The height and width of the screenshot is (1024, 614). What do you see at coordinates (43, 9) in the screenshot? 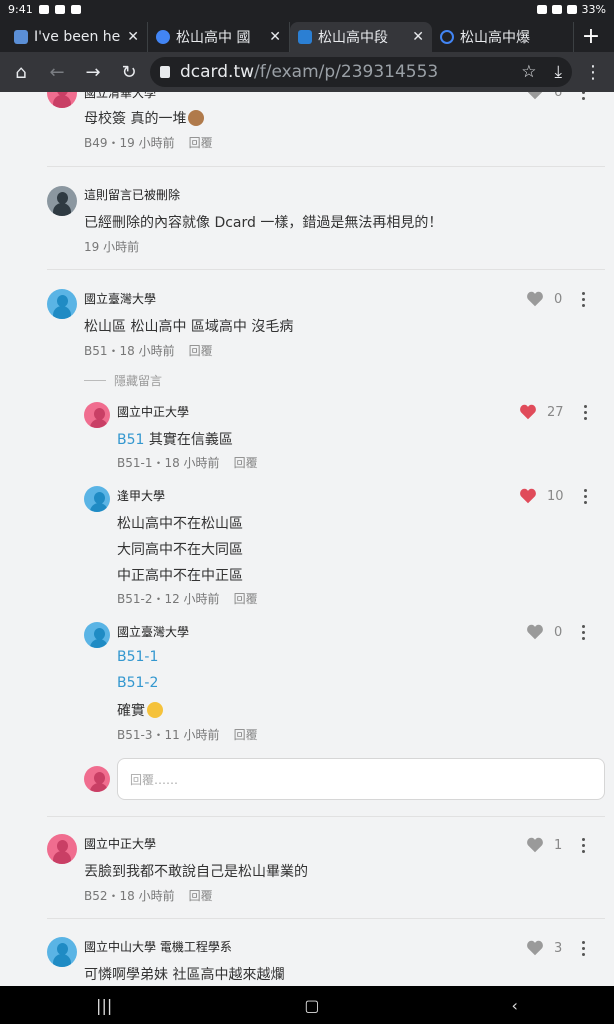
I see `notification-icon` at bounding box center [43, 9].